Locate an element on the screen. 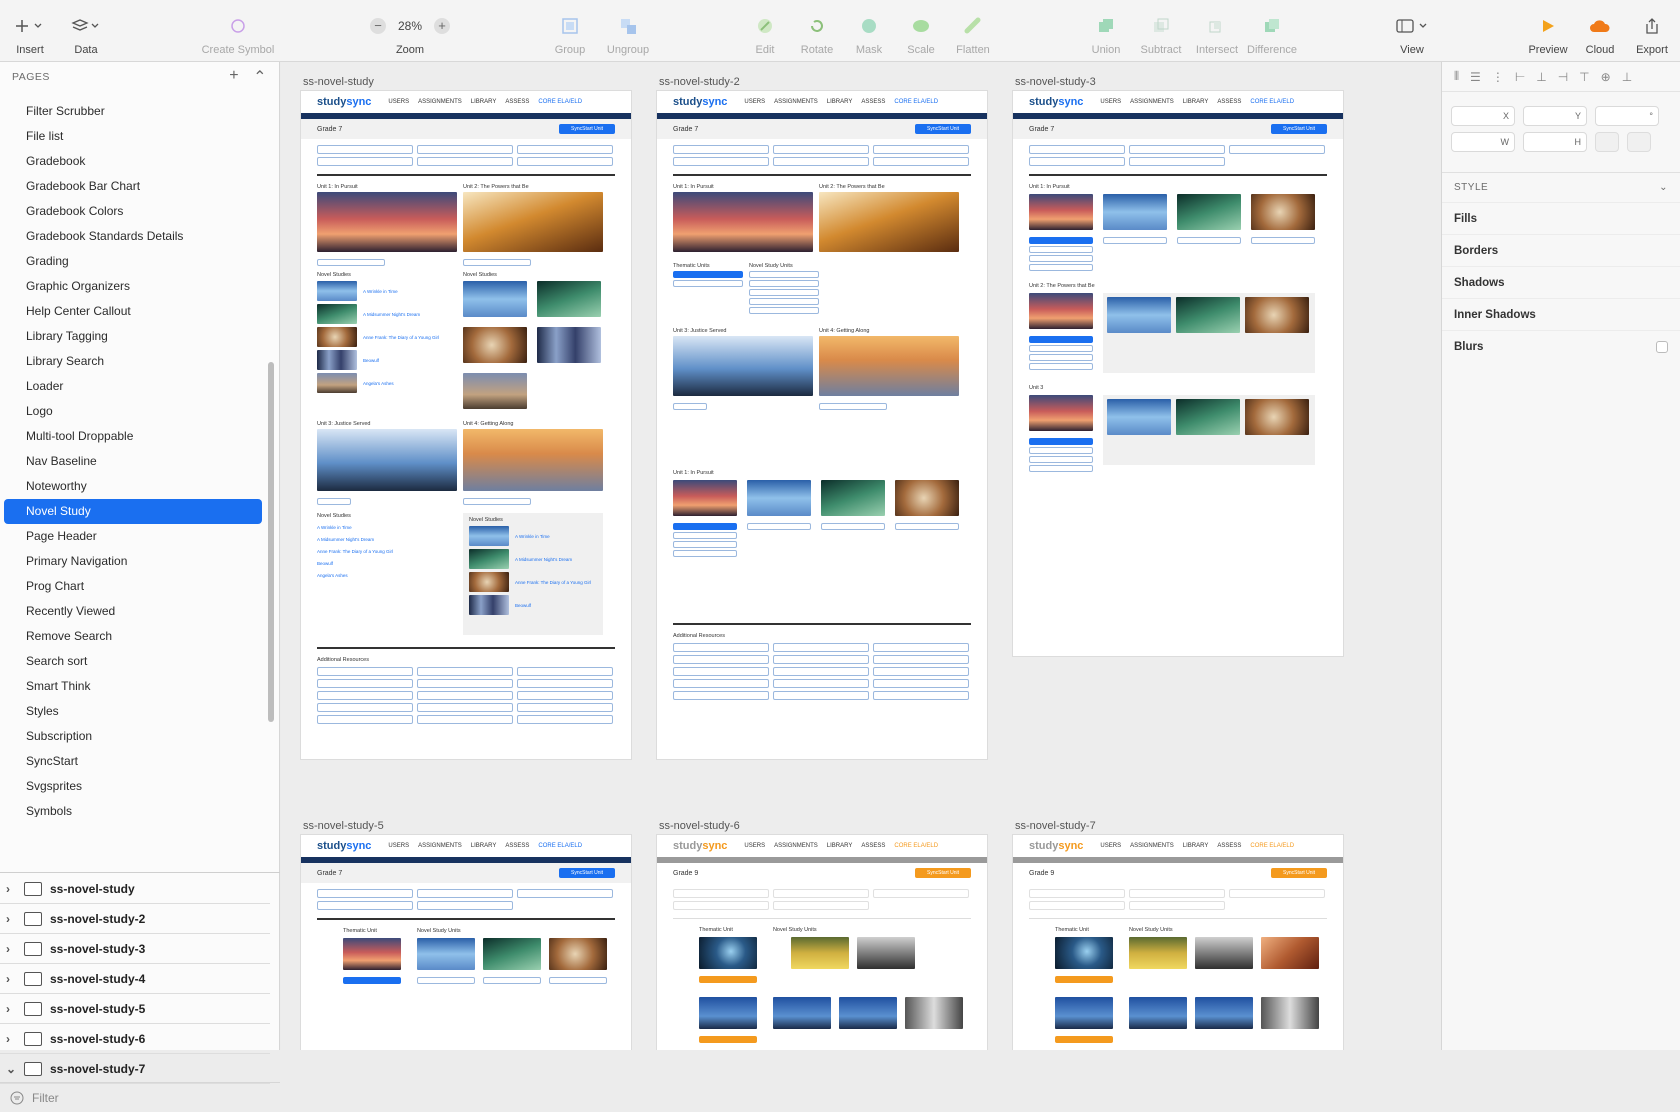 The image size is (1680, 1112). collapse-pages-icon: ⌃ is located at coordinates (260, 77).